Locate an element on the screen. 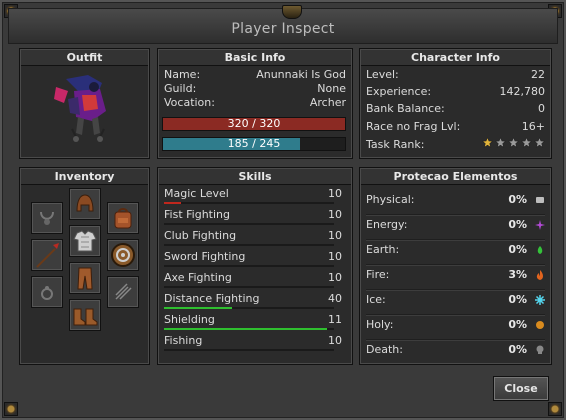 The height and width of the screenshot is (420, 566). skill-row: Distance Fighting 40 is located at coordinates (254, 301).